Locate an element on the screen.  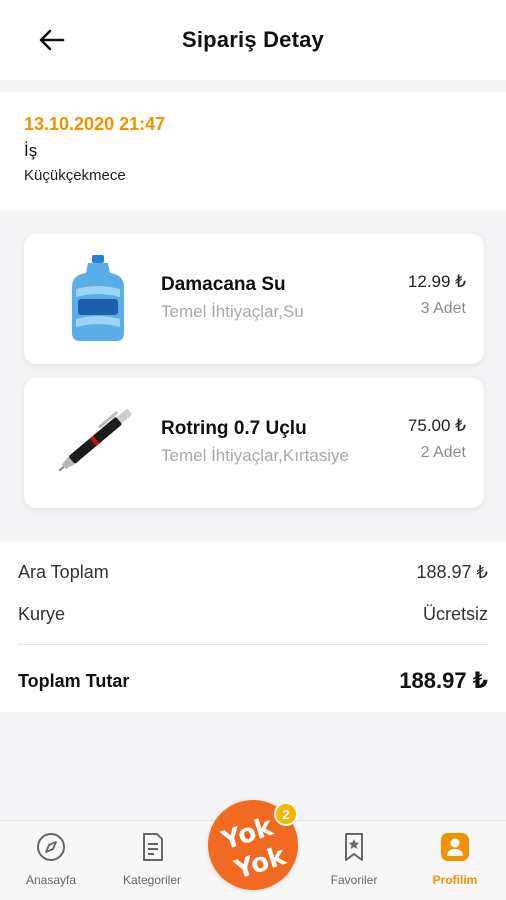
back-button is located at coordinates (52, 40).